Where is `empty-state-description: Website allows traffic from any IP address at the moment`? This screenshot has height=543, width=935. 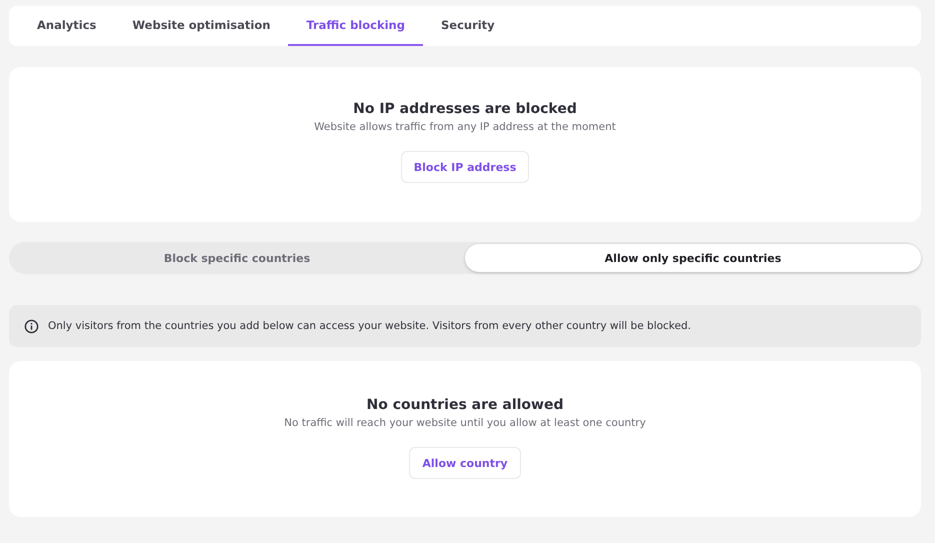
empty-state-description: Website allows traffic from any IP address at the moment is located at coordinates (465, 127).